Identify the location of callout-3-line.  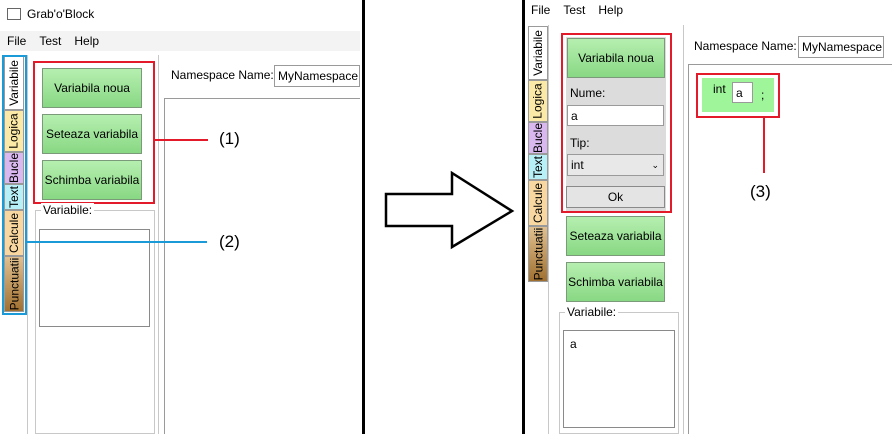
(764, 145).